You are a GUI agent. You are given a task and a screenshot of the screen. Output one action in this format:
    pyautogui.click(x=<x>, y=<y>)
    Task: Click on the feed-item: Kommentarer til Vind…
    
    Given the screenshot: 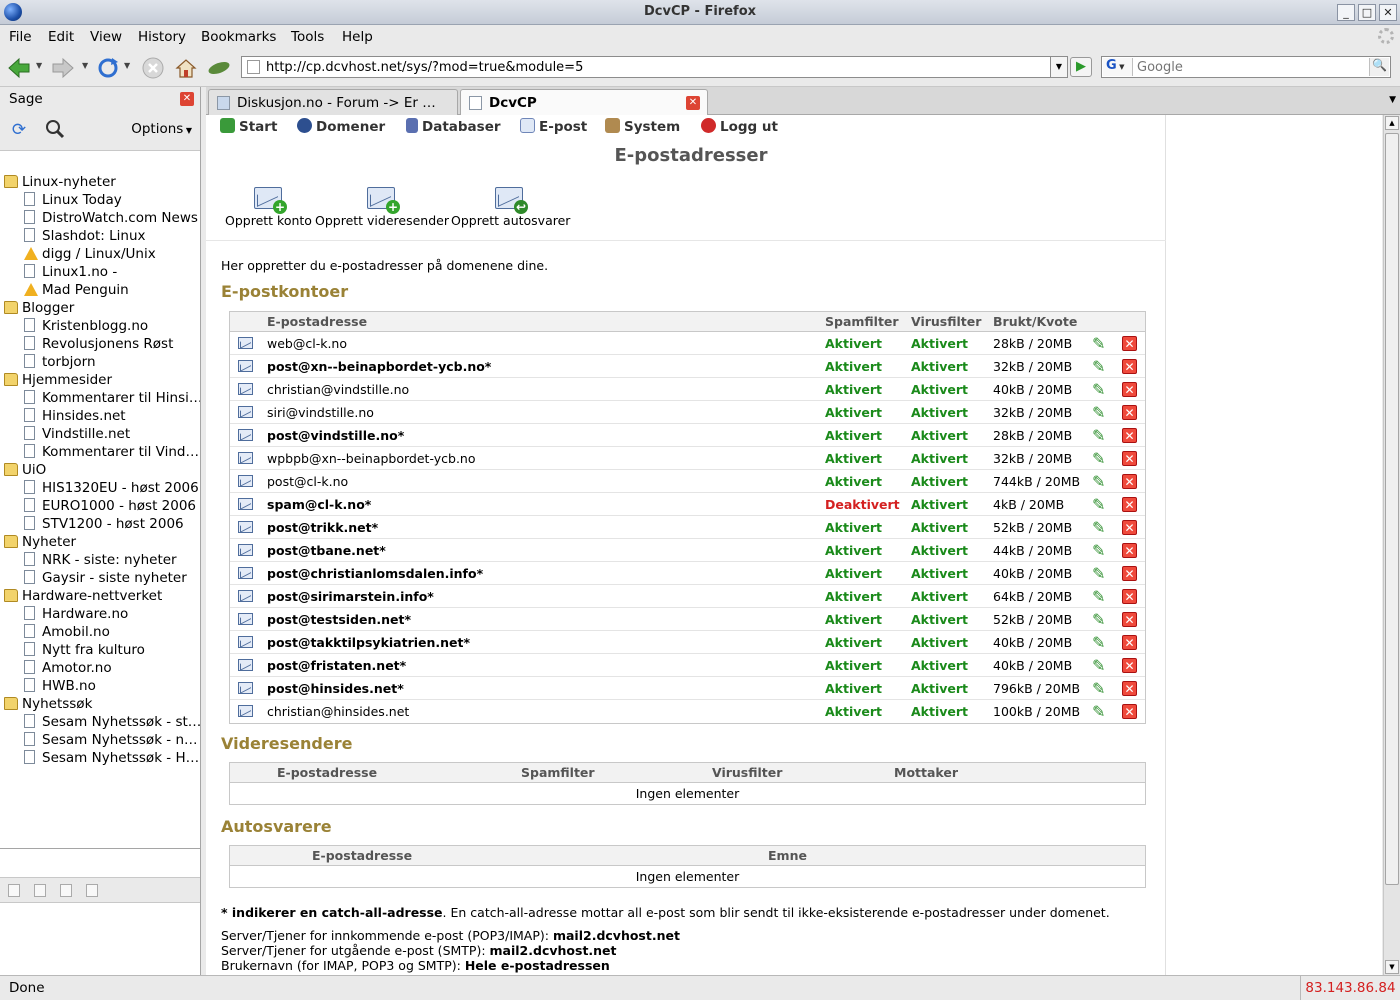 What is the action you would take?
    pyautogui.click(x=100, y=452)
    